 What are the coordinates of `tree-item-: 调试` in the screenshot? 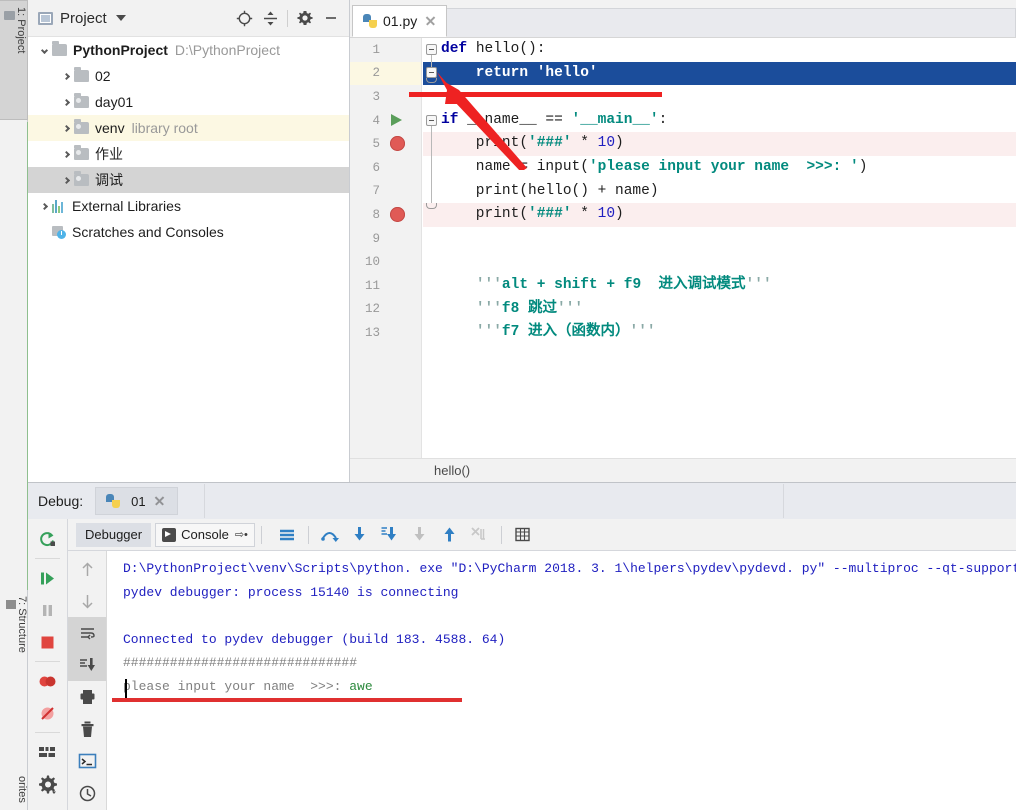 It's located at (189, 180).